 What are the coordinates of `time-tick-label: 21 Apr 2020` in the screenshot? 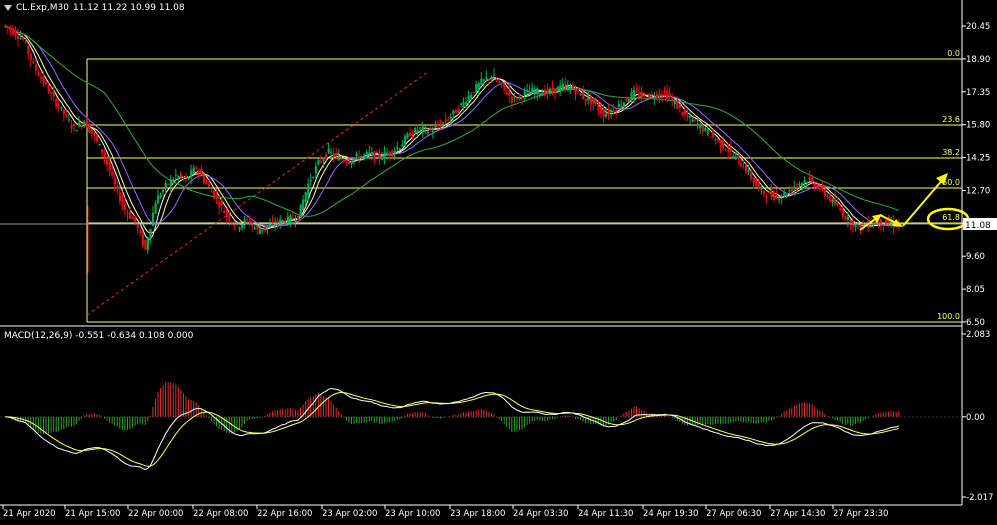 It's located at (29, 514).